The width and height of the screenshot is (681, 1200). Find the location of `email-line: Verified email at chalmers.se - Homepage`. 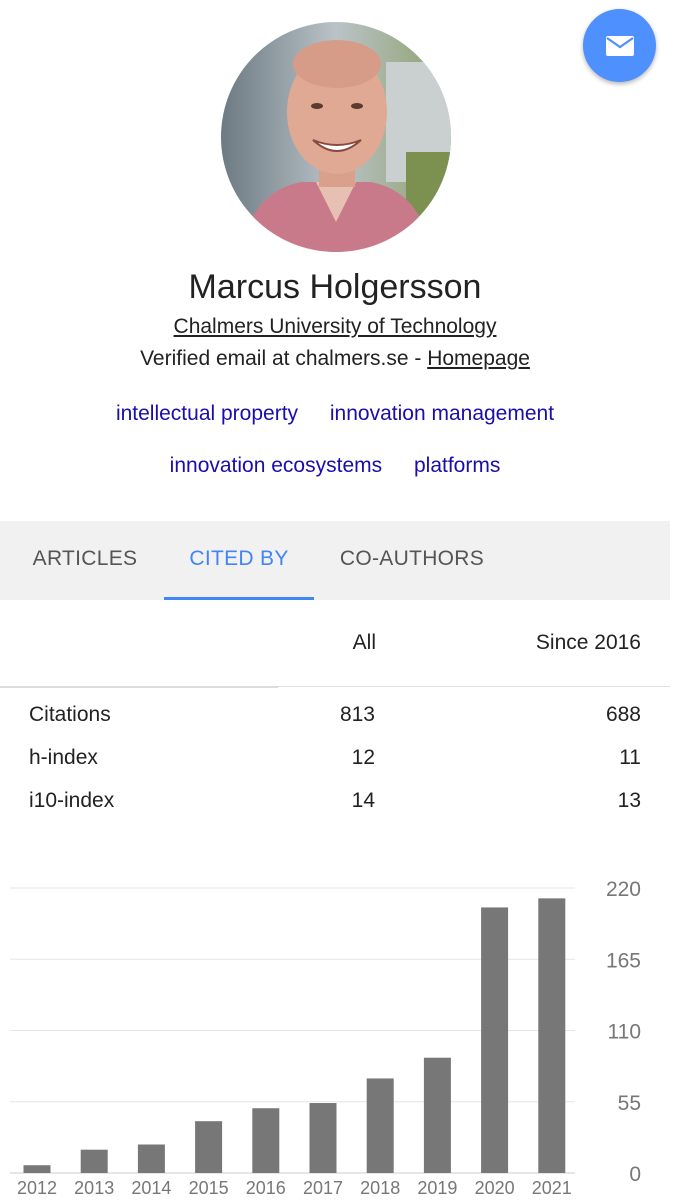

email-line: Verified email at chalmers.se - Homepage is located at coordinates (335, 359).